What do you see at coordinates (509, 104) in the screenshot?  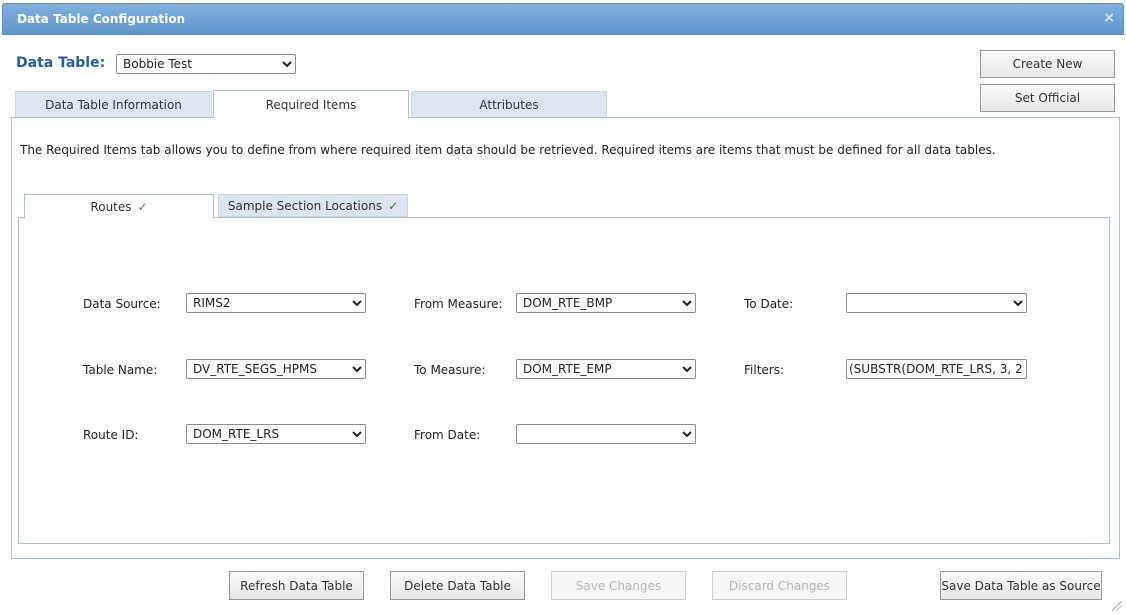 I see `tab-attributes: Attributes` at bounding box center [509, 104].